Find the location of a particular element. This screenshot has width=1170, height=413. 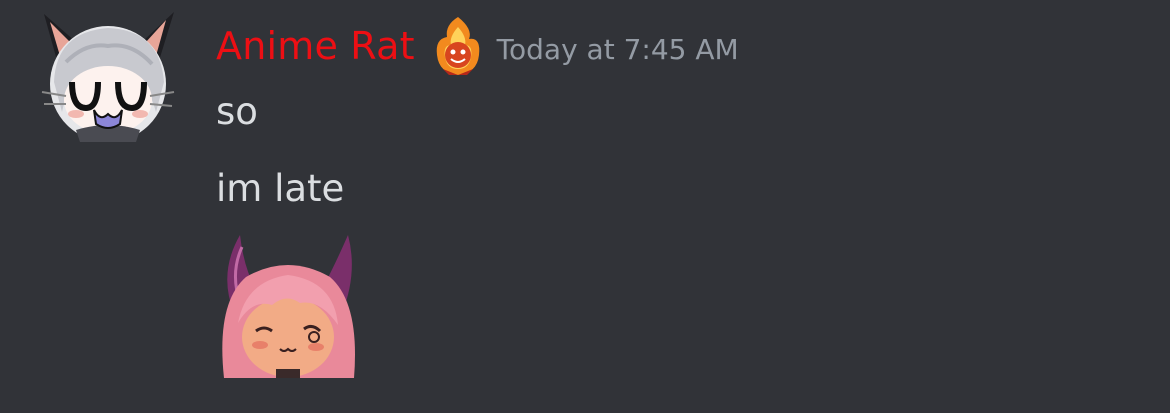

message-header: Anime Rat Today at 7:45 AM is located at coordinates (477, 46).